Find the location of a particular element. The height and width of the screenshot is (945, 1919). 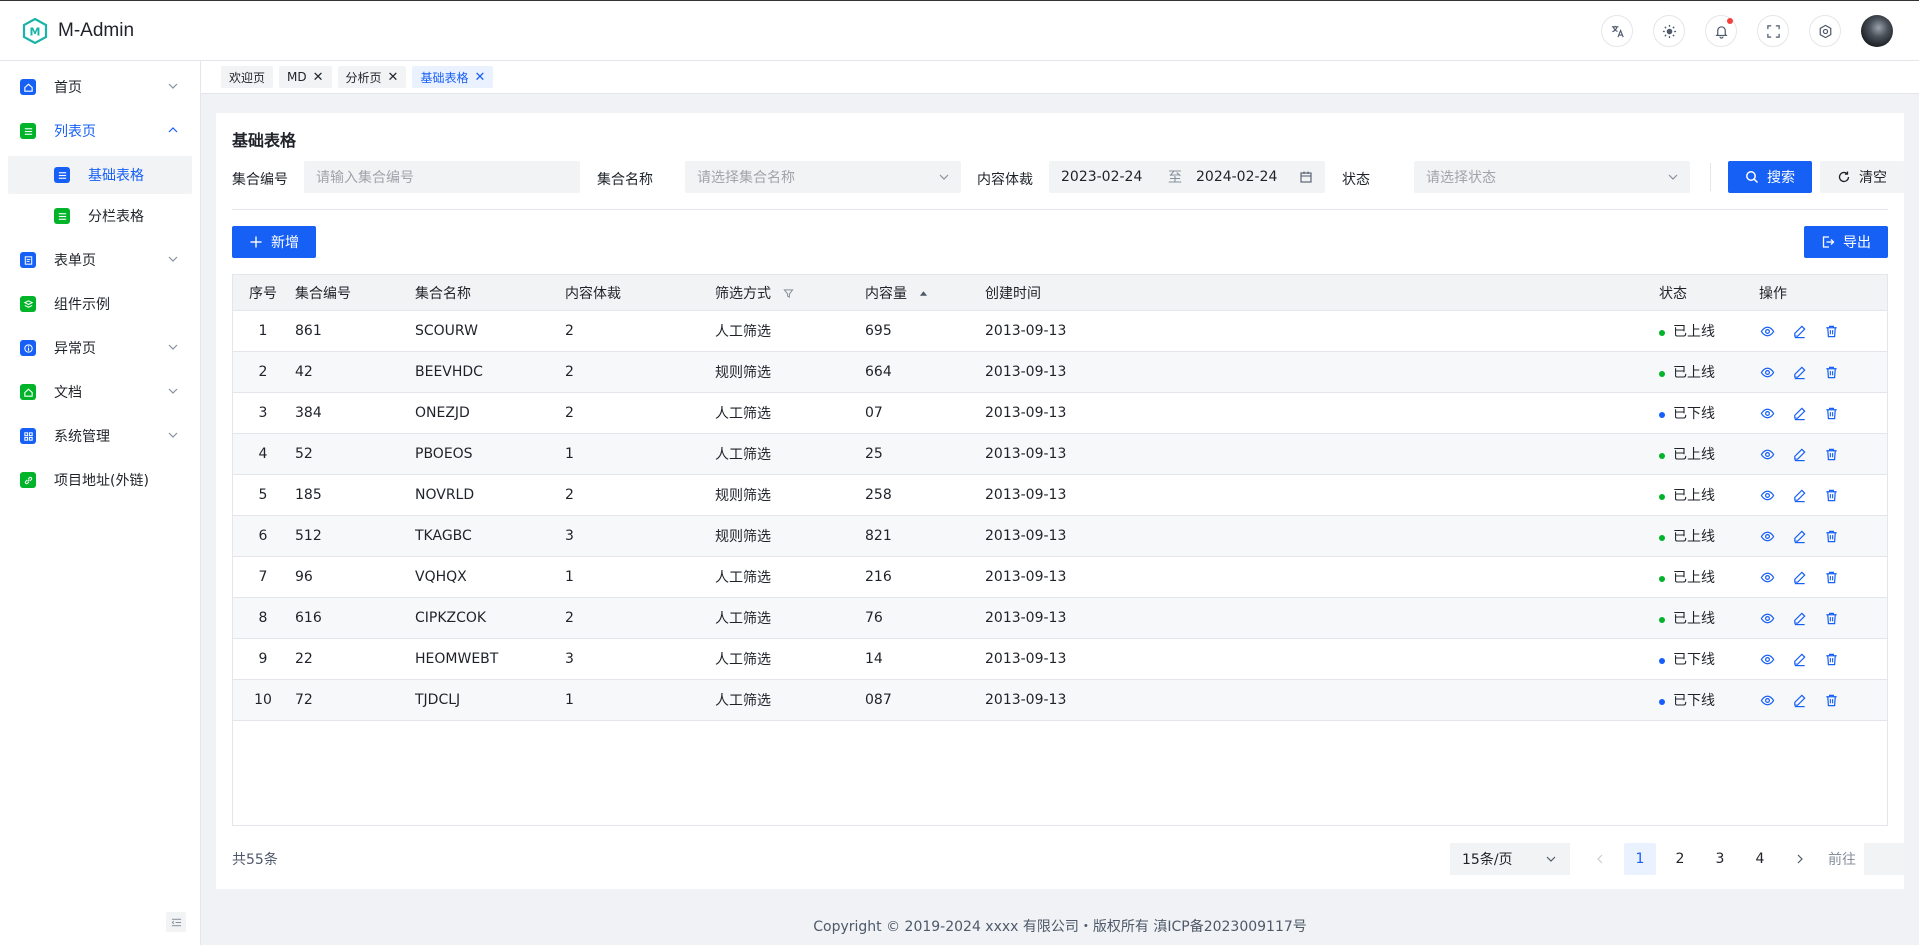

search-button: 搜索 is located at coordinates (1770, 177).